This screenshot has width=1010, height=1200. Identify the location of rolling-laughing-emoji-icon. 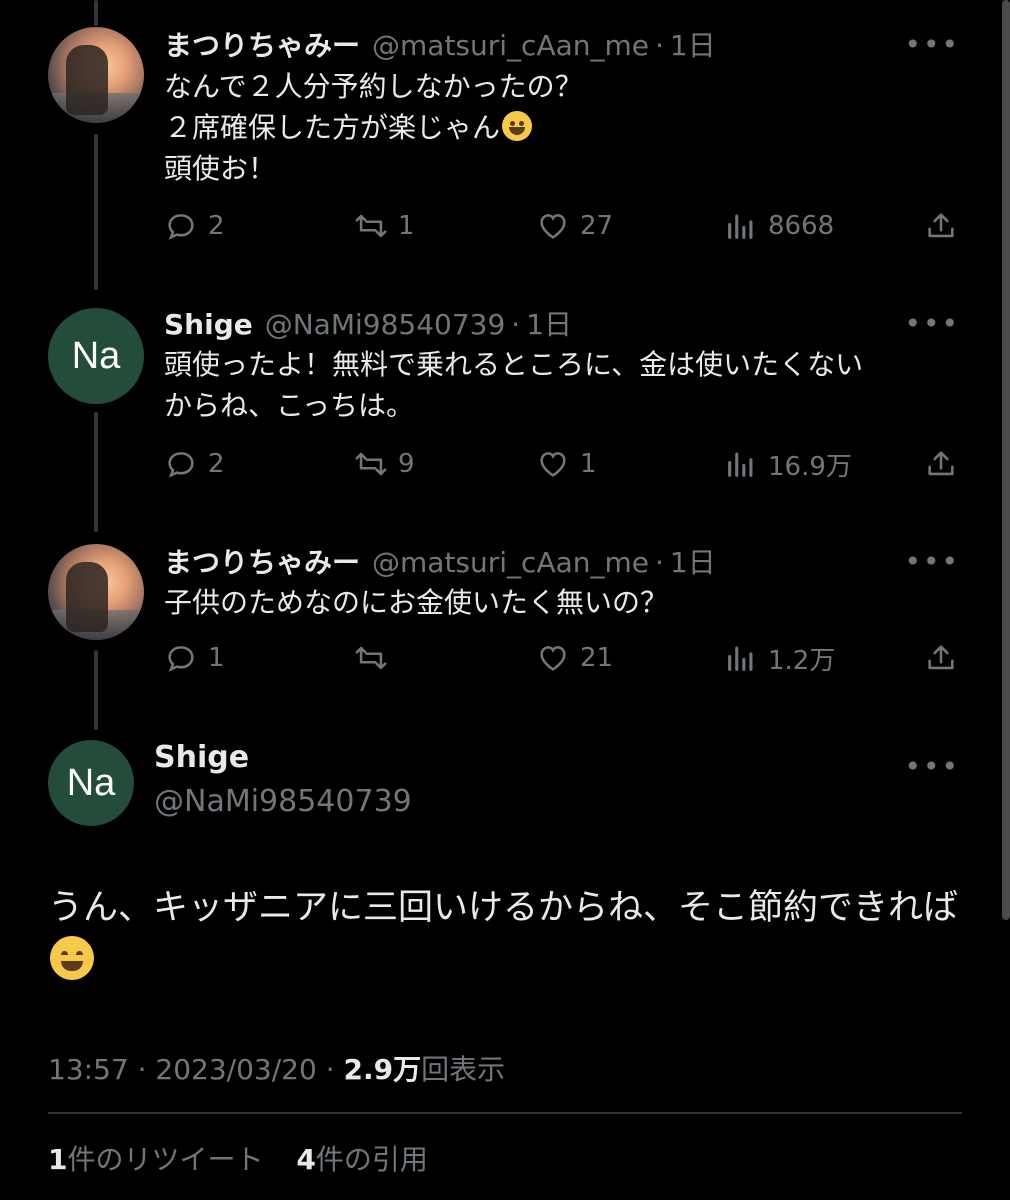
(517, 126).